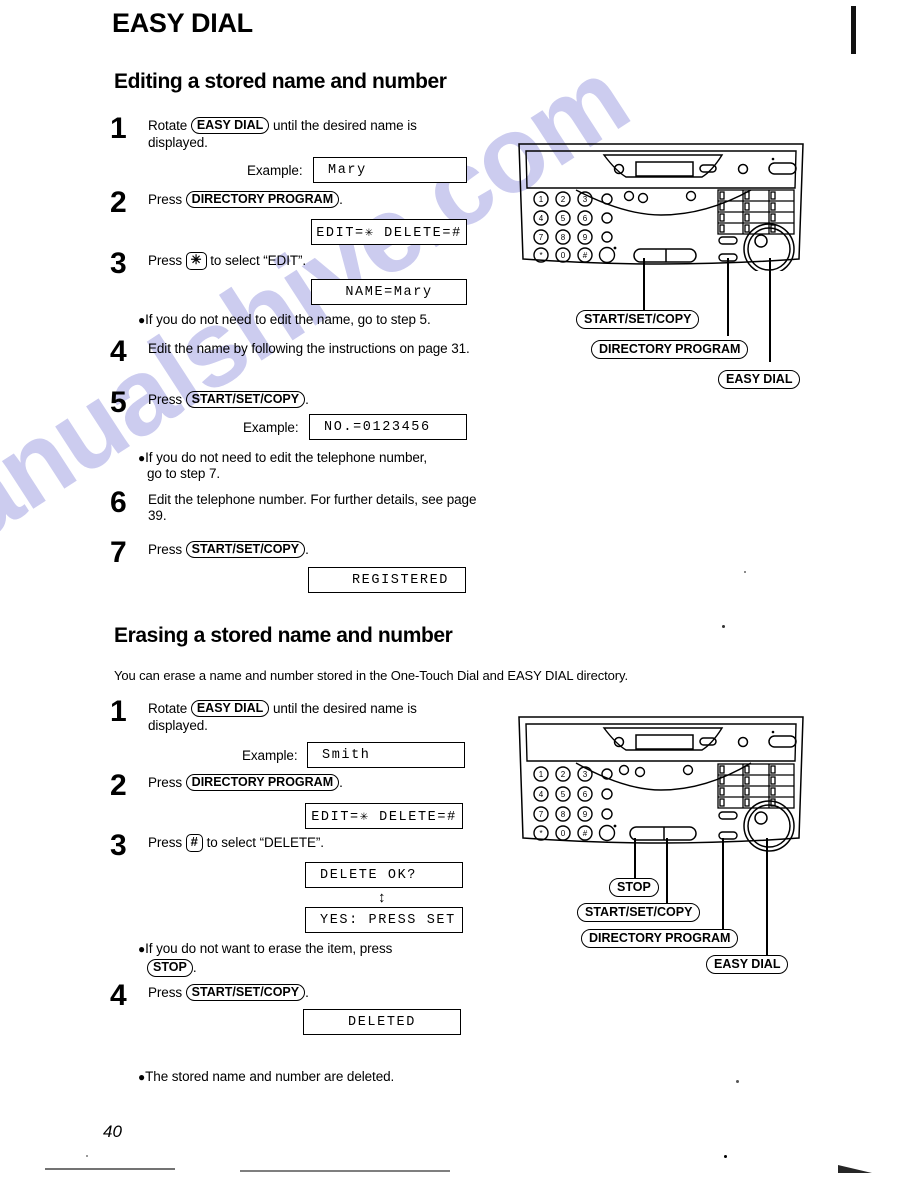 This screenshot has width=918, height=1188. Describe the element at coordinates (638, 319) in the screenshot. I see `callout-start-set-copy: START/SET/COPY` at that location.